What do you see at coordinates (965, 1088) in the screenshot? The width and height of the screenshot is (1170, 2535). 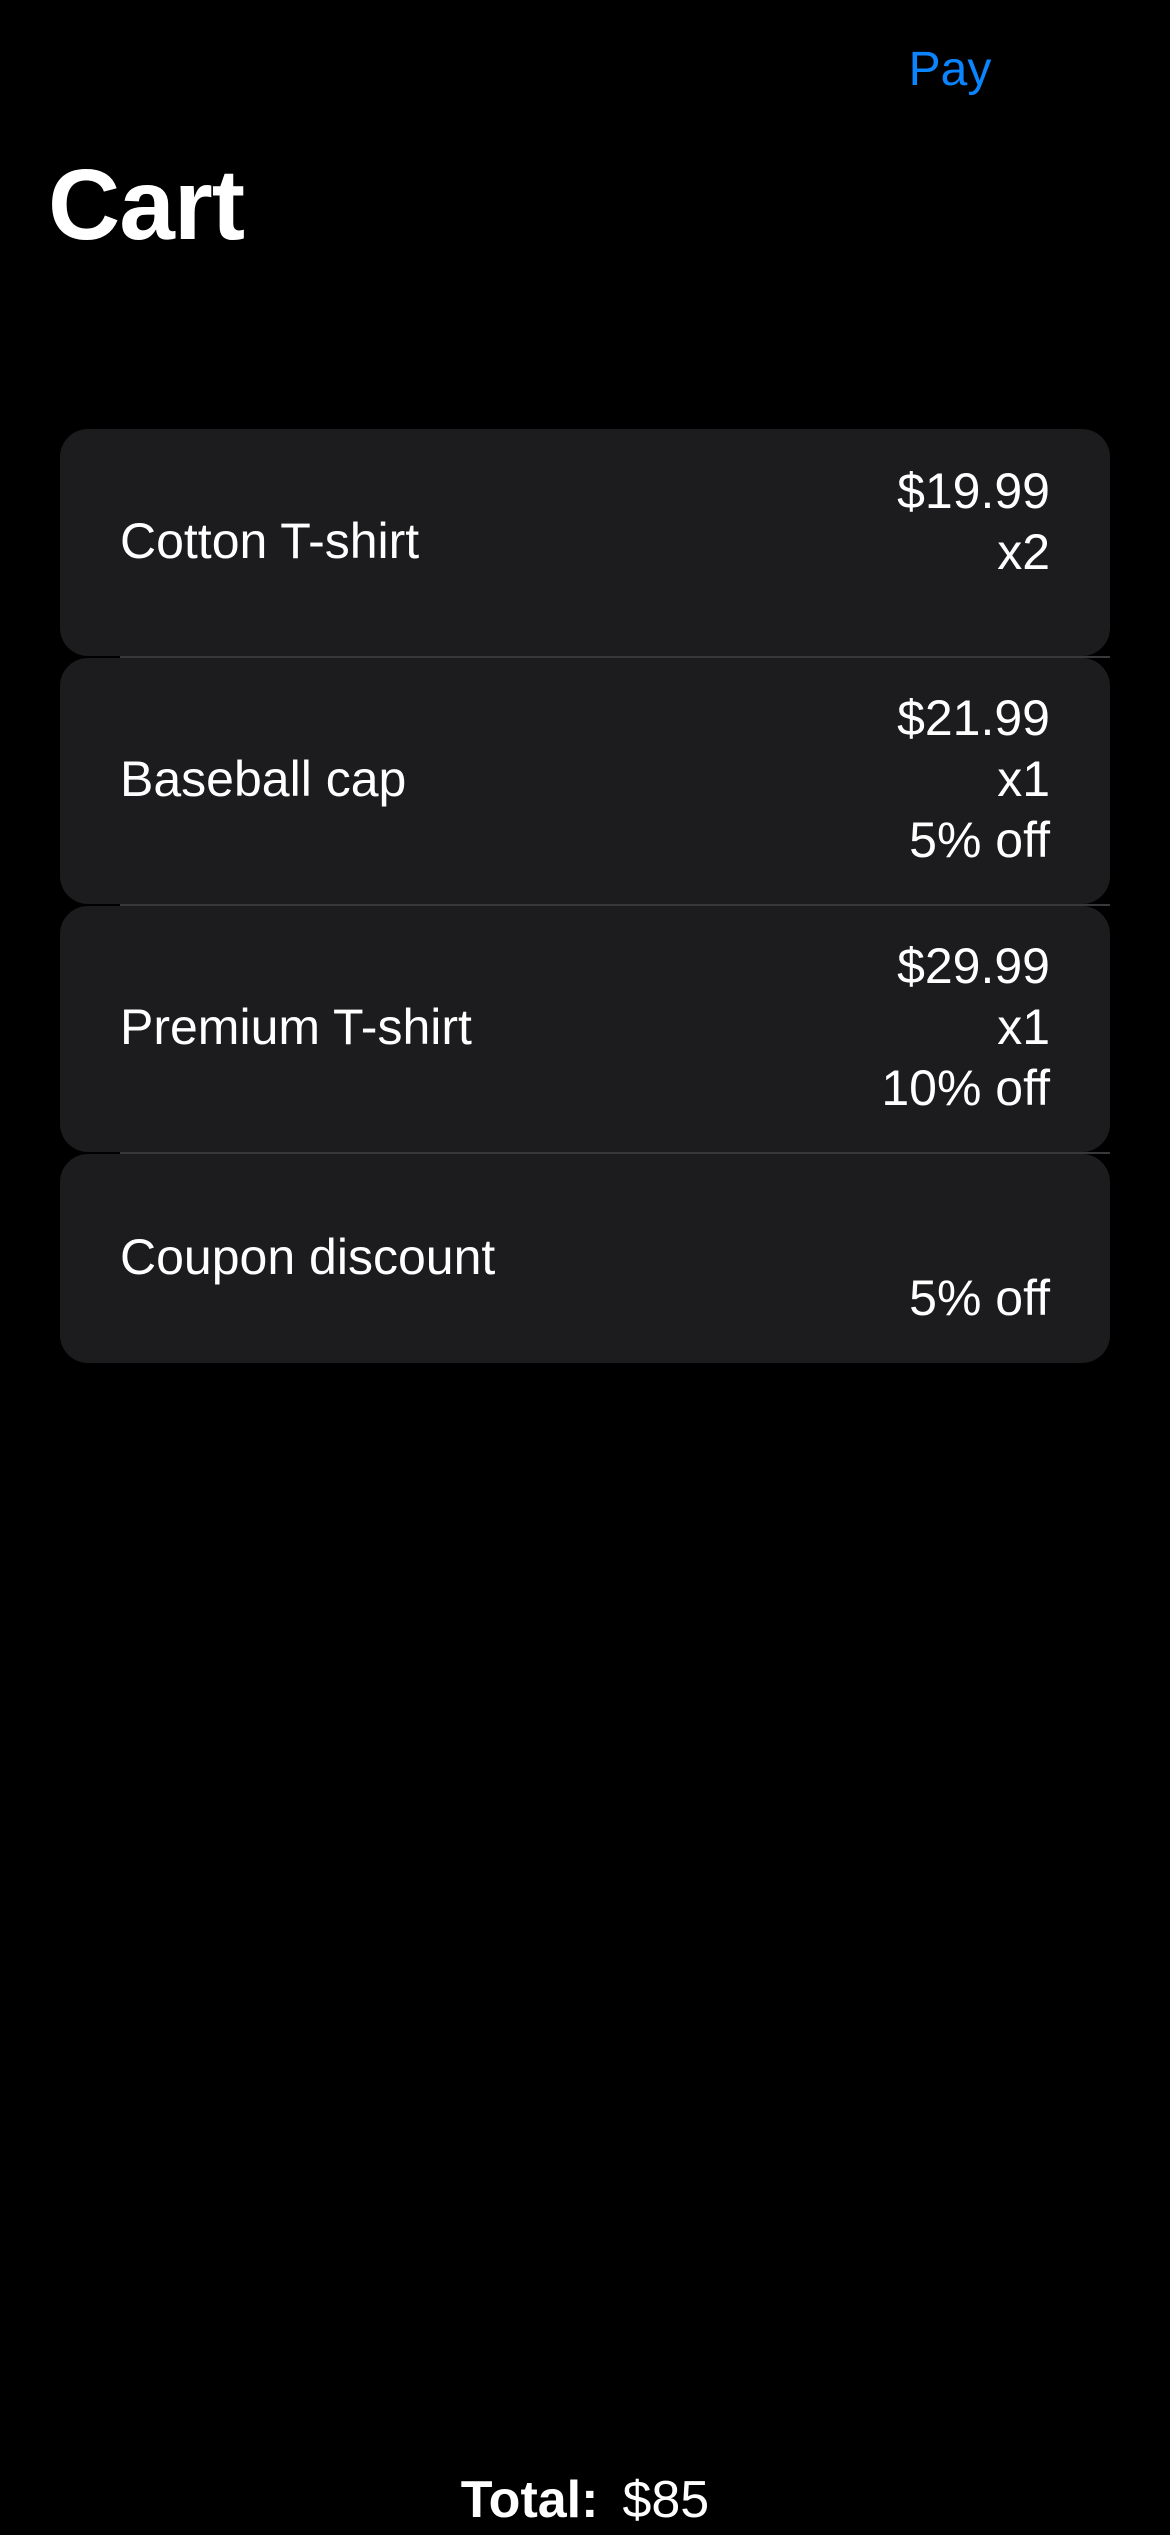 I see `item-discount: 10% off` at bounding box center [965, 1088].